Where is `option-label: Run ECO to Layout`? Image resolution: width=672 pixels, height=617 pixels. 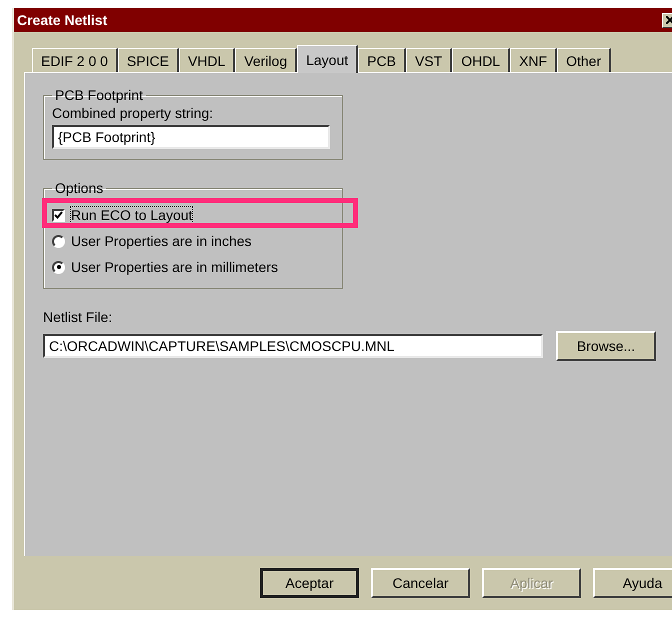
option-label: Run ECO to Layout is located at coordinates (131, 215).